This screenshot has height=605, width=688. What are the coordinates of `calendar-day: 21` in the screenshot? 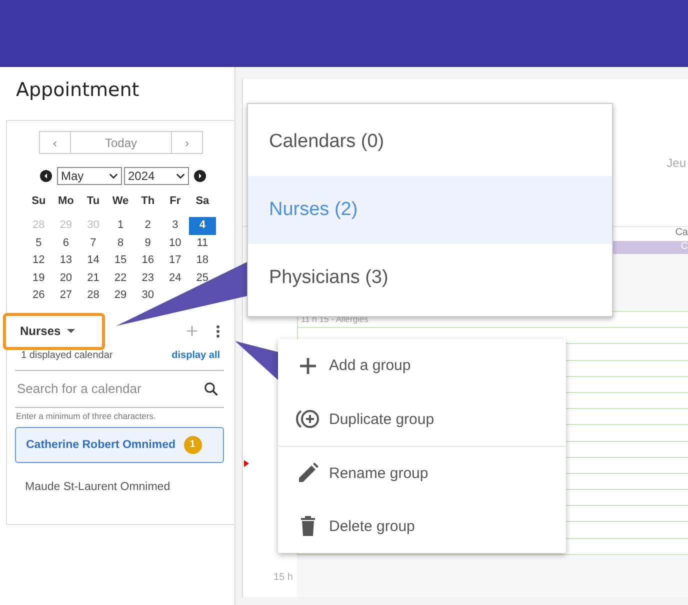 It's located at (93, 278).